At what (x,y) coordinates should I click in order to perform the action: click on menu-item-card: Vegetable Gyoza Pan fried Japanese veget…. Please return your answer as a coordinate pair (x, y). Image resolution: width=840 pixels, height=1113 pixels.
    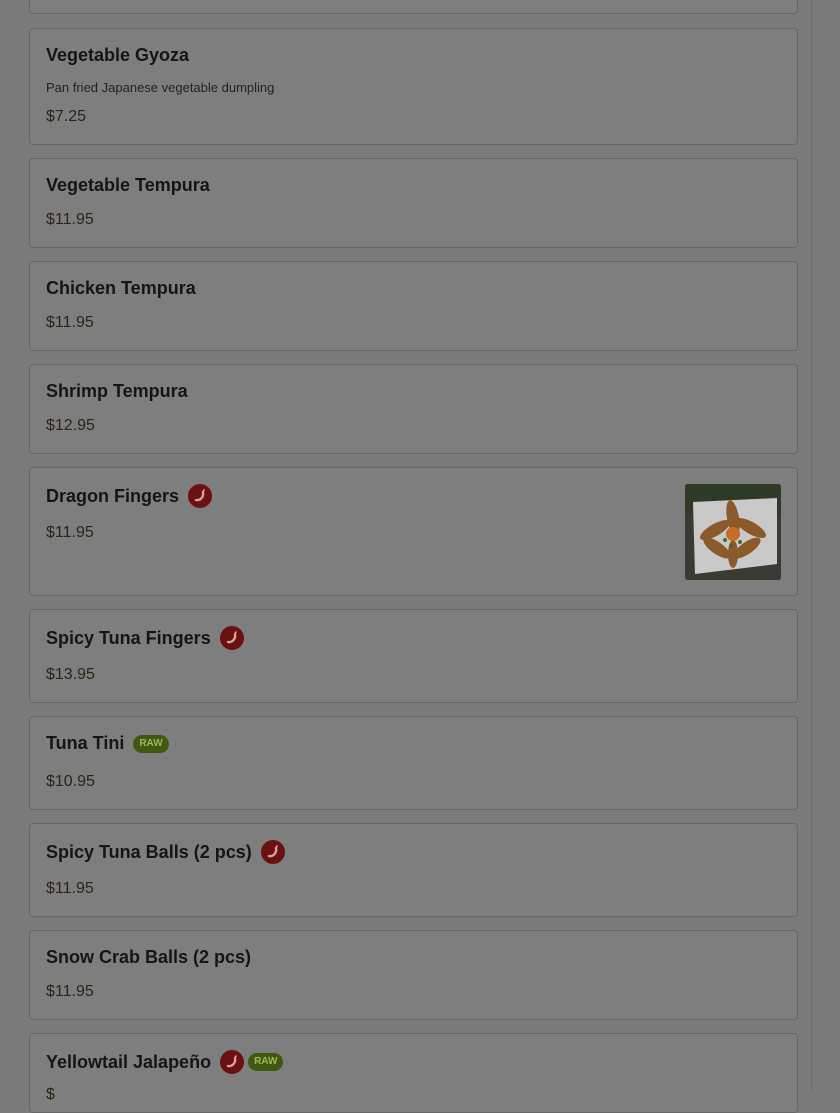
    Looking at the image, I should click on (413, 86).